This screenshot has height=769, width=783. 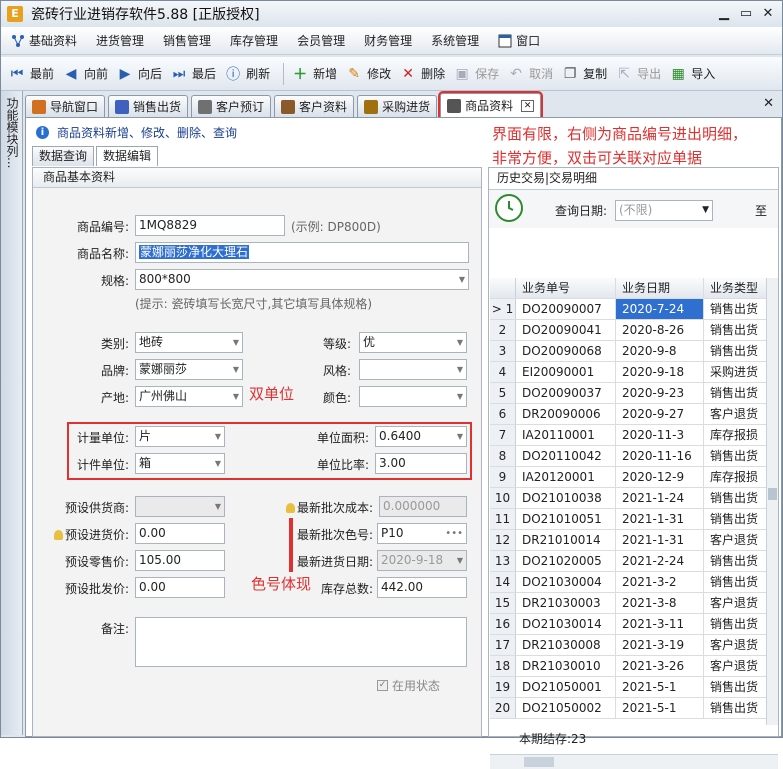 What do you see at coordinates (566, 477) in the screenshot?
I see `cell-doc-no: IA20120001` at bounding box center [566, 477].